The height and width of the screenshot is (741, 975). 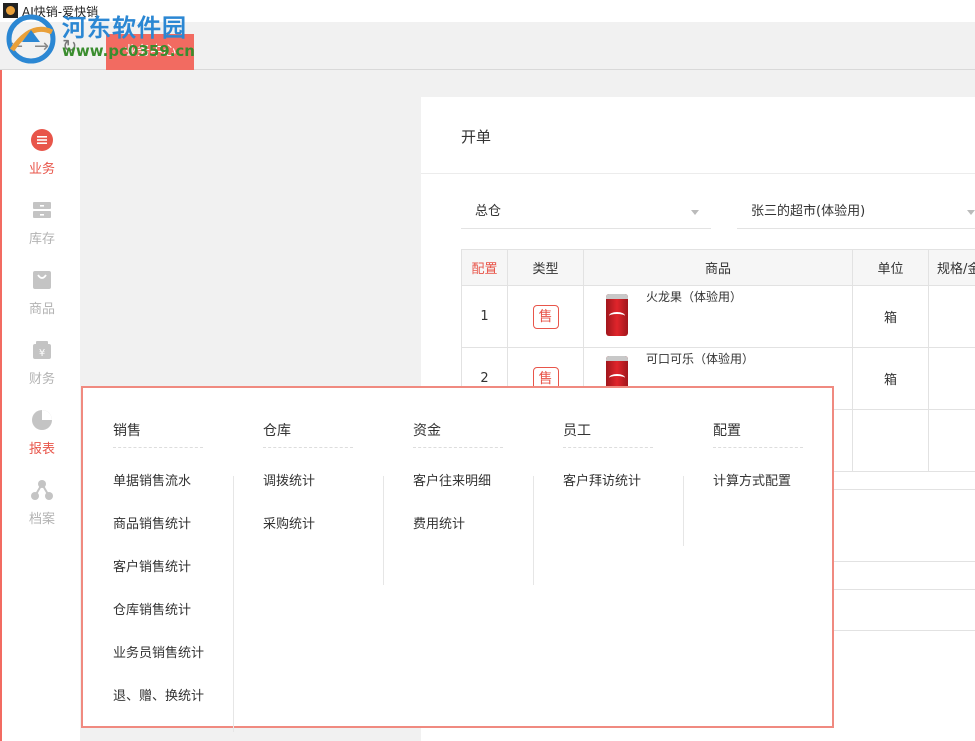 I want to click on menu-column-heading: 仓库, so click(x=308, y=434).